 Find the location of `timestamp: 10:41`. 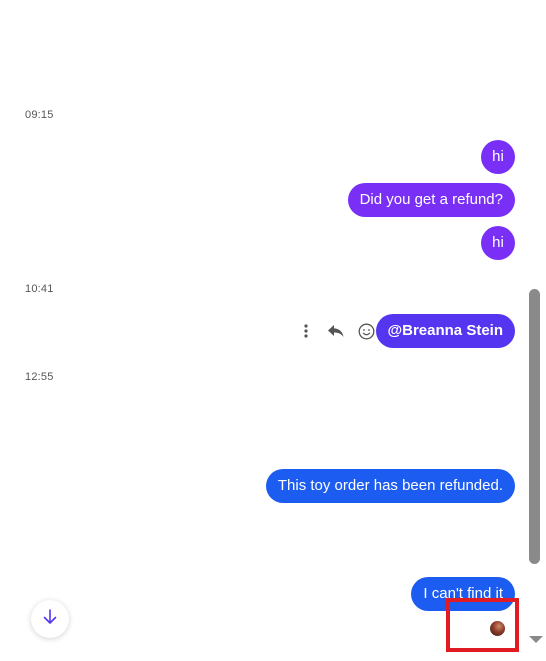

timestamp: 10:41 is located at coordinates (39, 289).